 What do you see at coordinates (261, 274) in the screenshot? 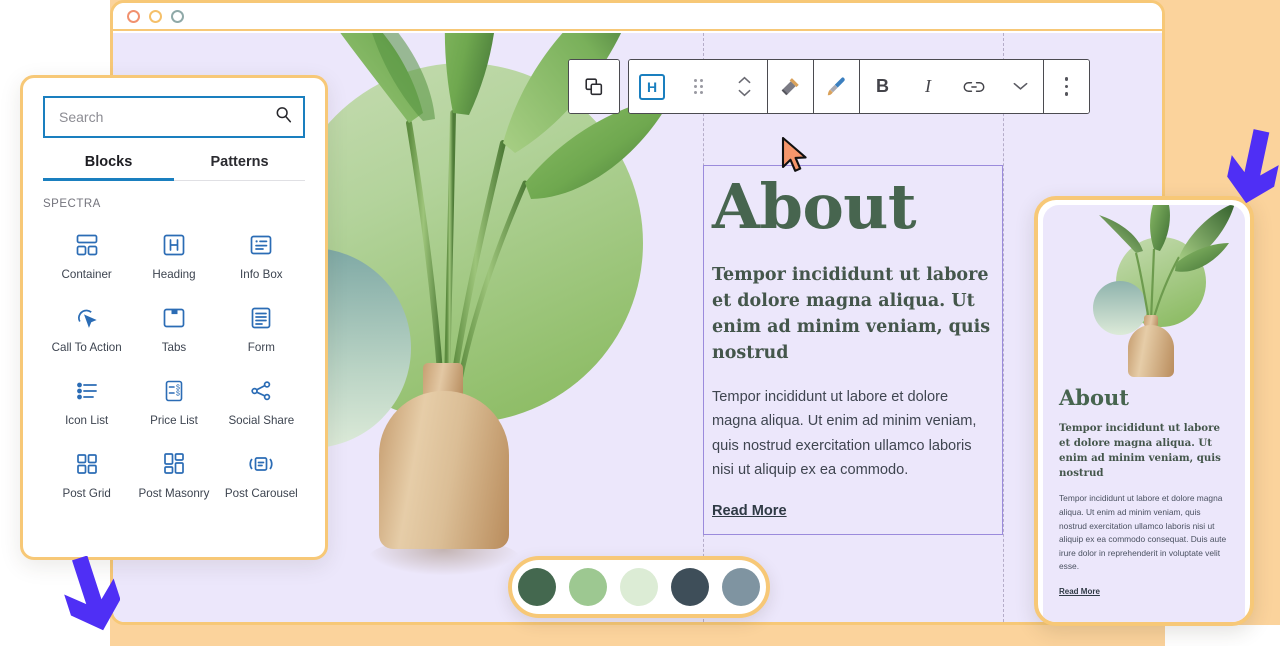
I see `block-label: Info Box` at bounding box center [261, 274].